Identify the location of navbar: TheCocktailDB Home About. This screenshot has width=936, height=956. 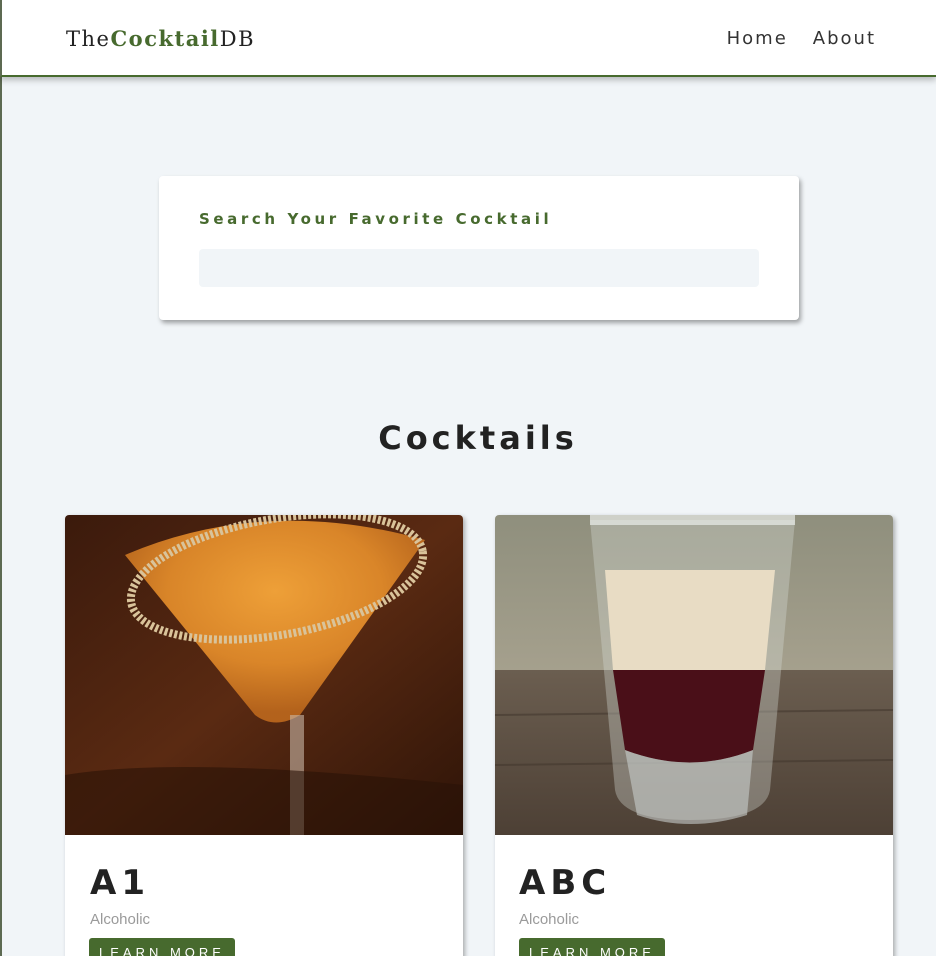
(468, 38).